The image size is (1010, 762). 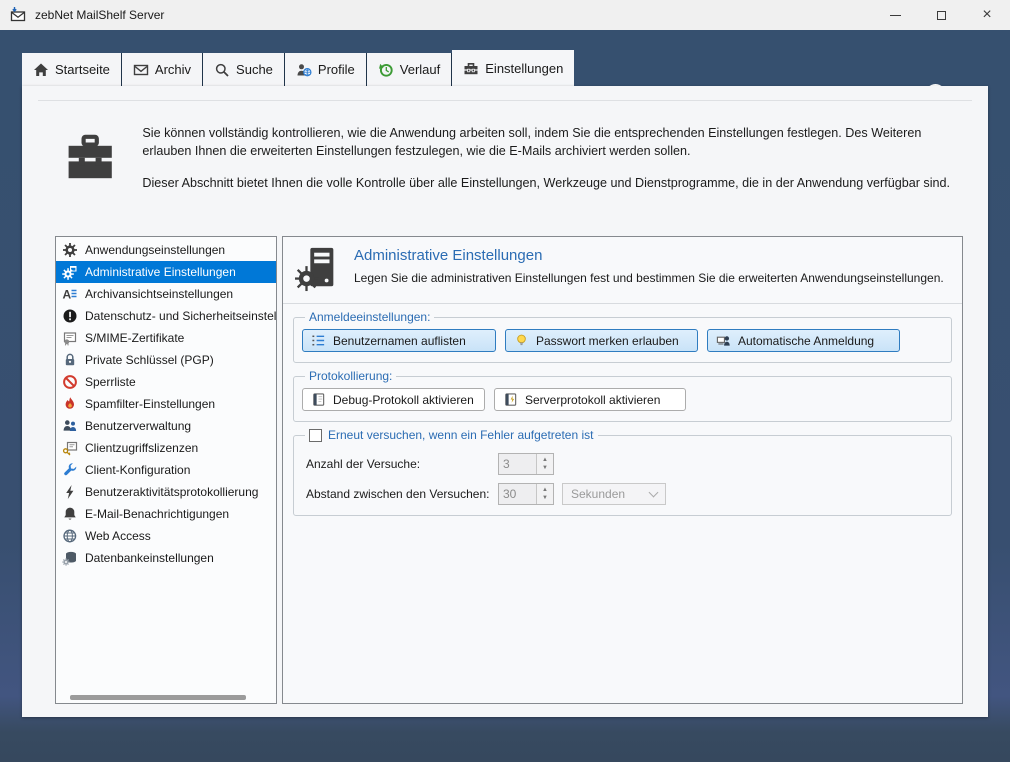 I want to click on toolbox-icon, so click(x=471, y=69).